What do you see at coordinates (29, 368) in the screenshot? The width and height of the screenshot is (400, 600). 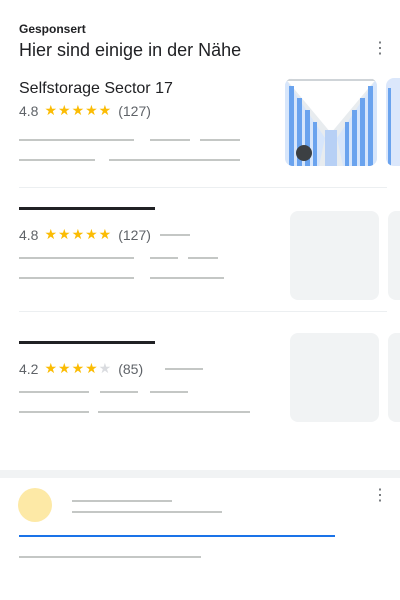 I see `rating-value: 4.2` at bounding box center [29, 368].